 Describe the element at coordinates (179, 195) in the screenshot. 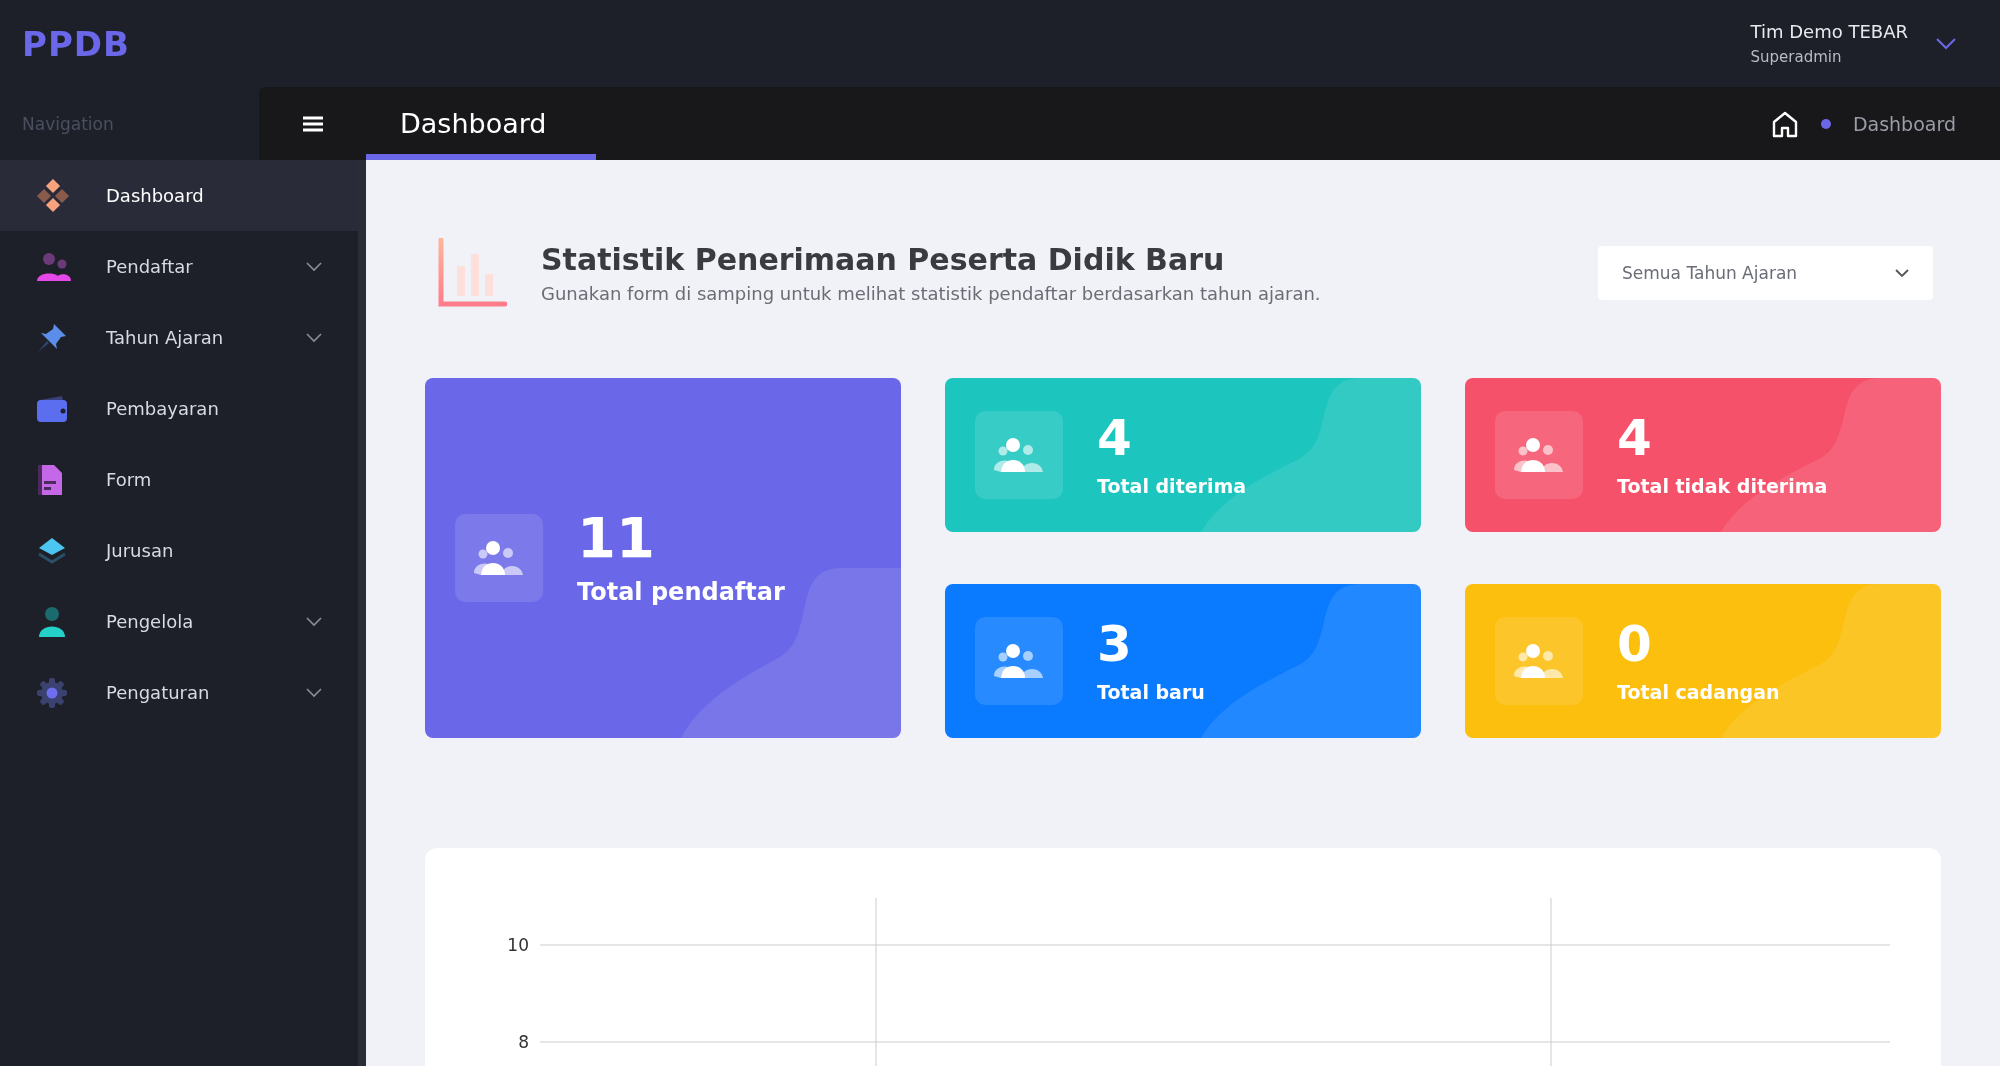

I see `sidebar-item: Dashboard` at that location.